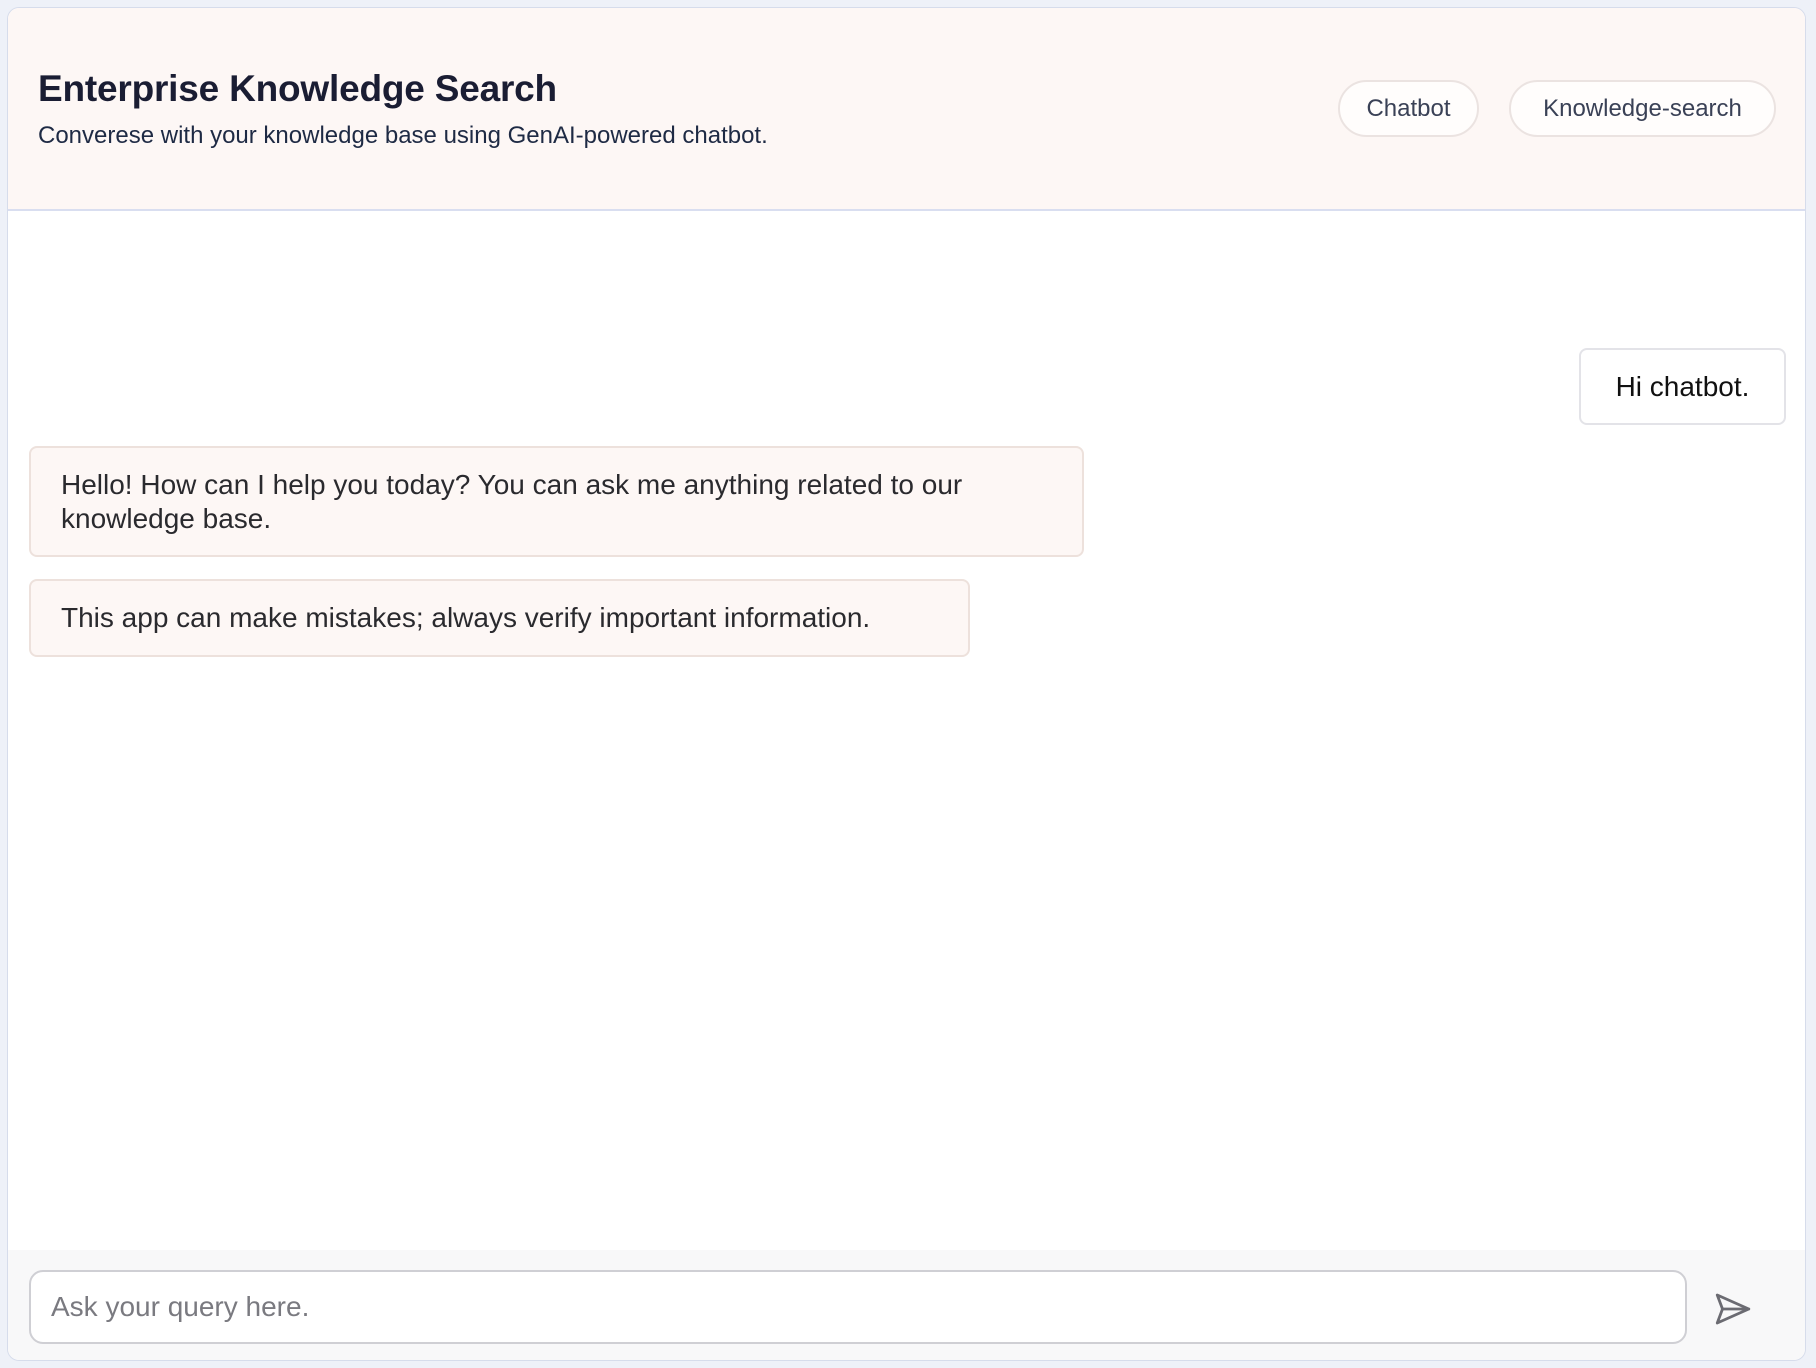 The image size is (1816, 1368). I want to click on send-button, so click(1733, 1309).